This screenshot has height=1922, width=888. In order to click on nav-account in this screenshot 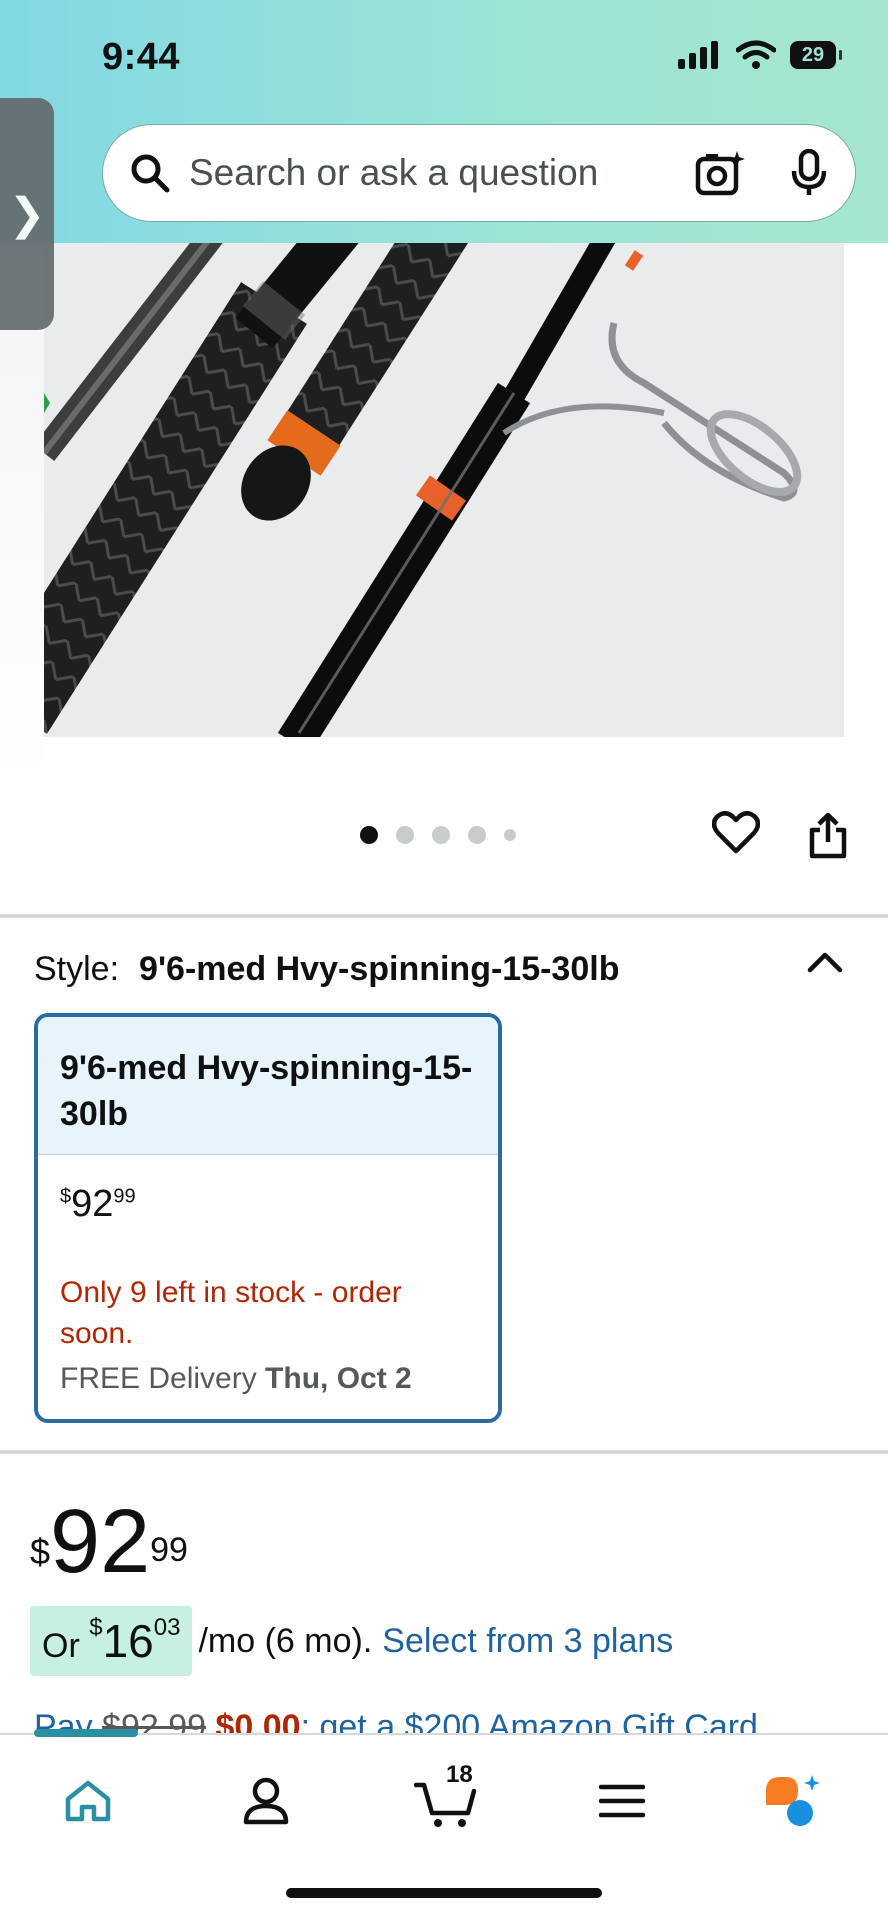, I will do `click(266, 1801)`.